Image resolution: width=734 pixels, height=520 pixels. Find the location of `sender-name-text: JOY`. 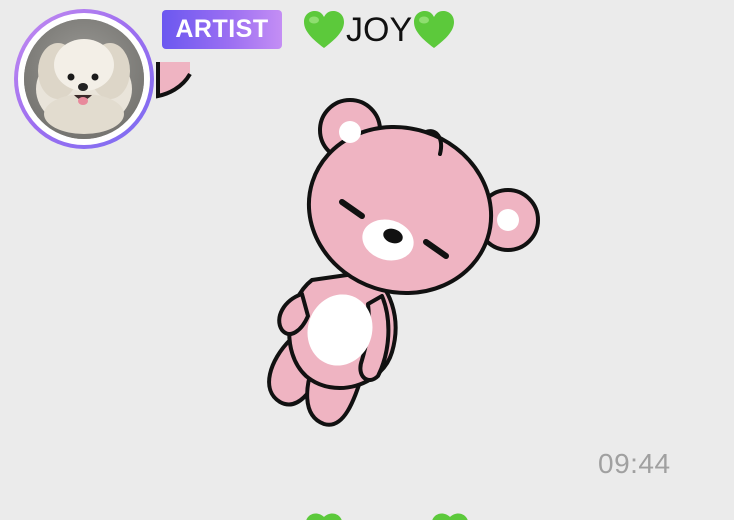

sender-name-text: JOY is located at coordinates (379, 29).